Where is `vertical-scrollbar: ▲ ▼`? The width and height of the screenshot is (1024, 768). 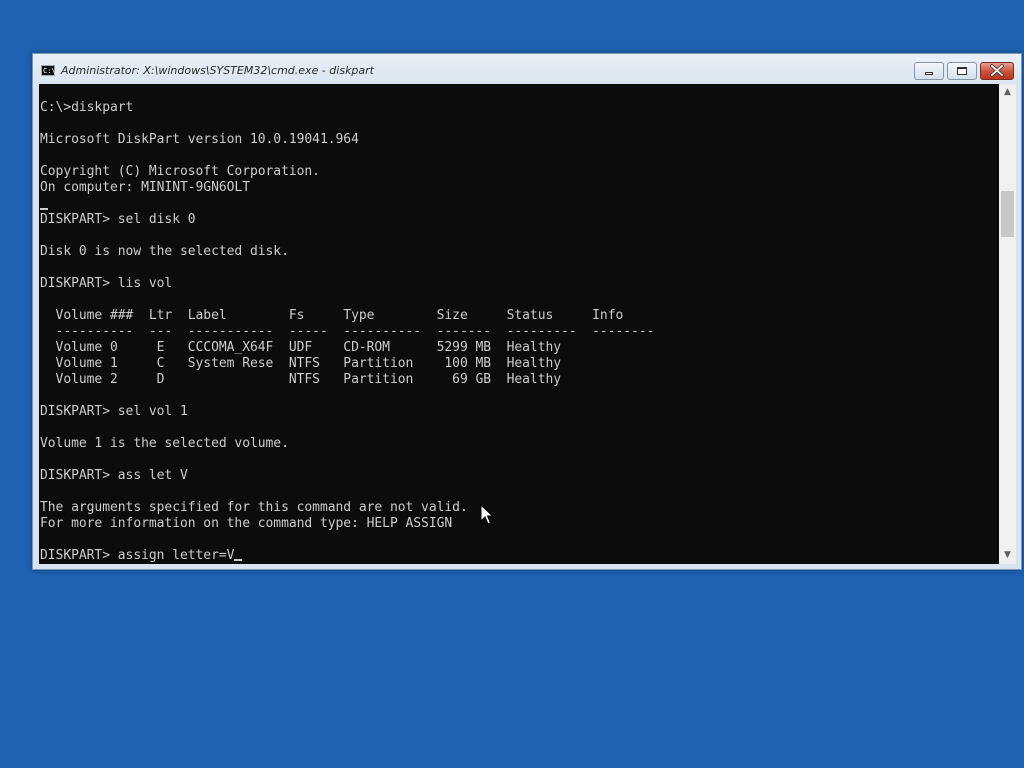 vertical-scrollbar: ▲ ▼ is located at coordinates (1007, 324).